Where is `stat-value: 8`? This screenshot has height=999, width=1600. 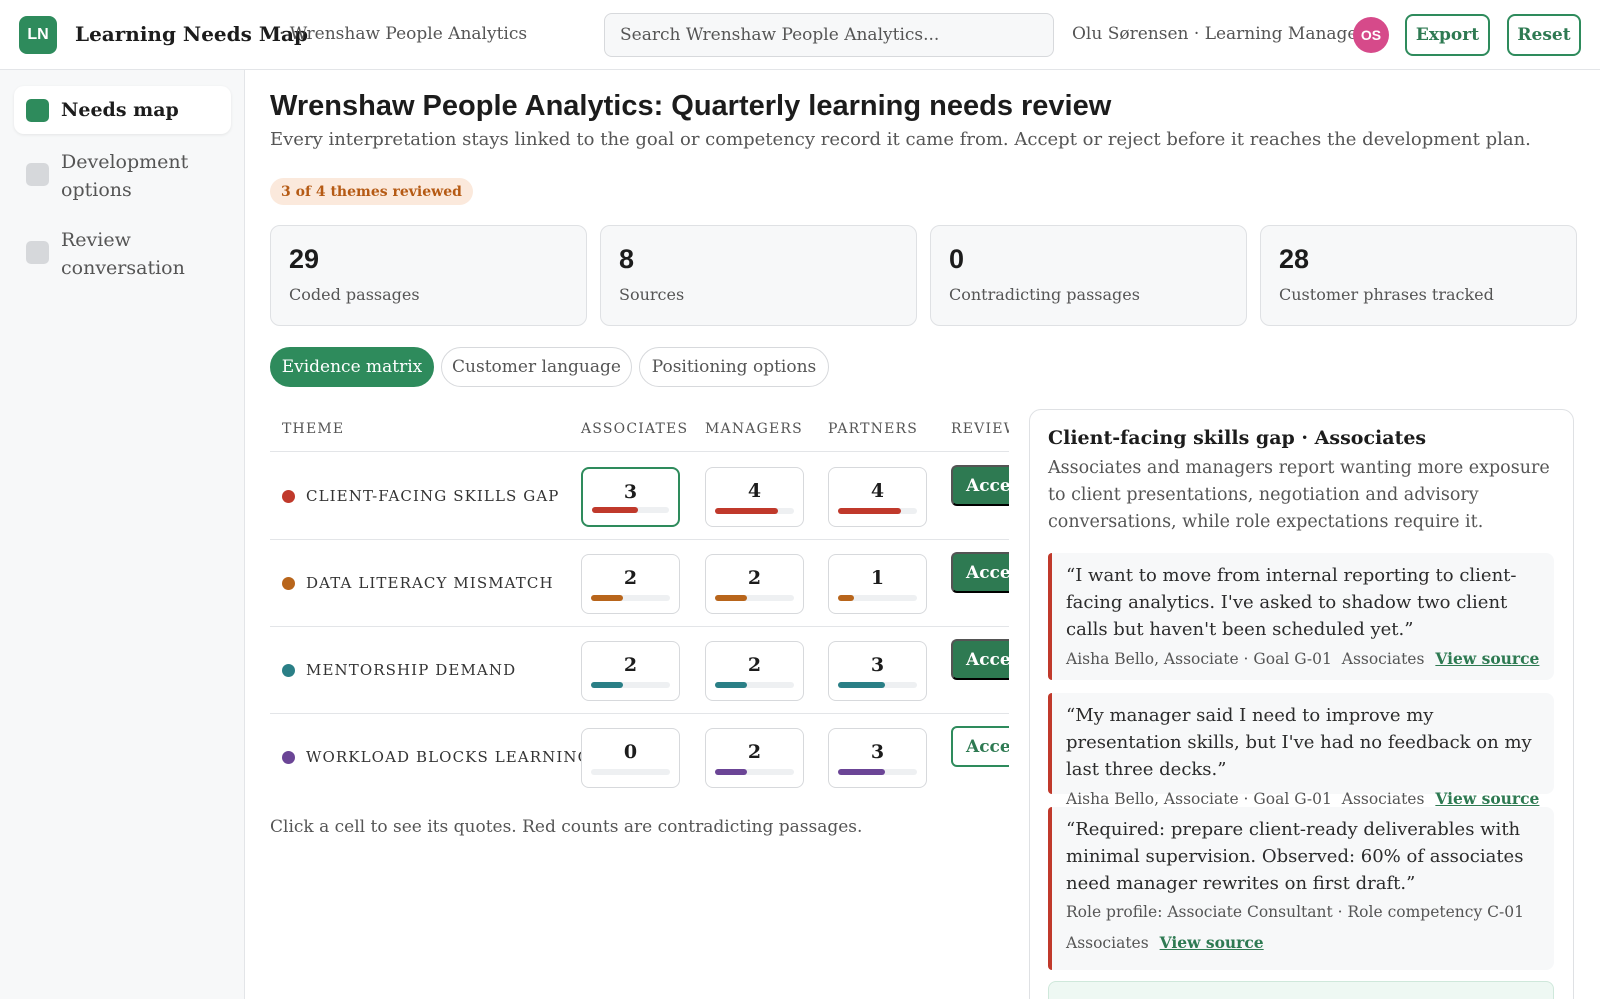
stat-value: 8 is located at coordinates (627, 259).